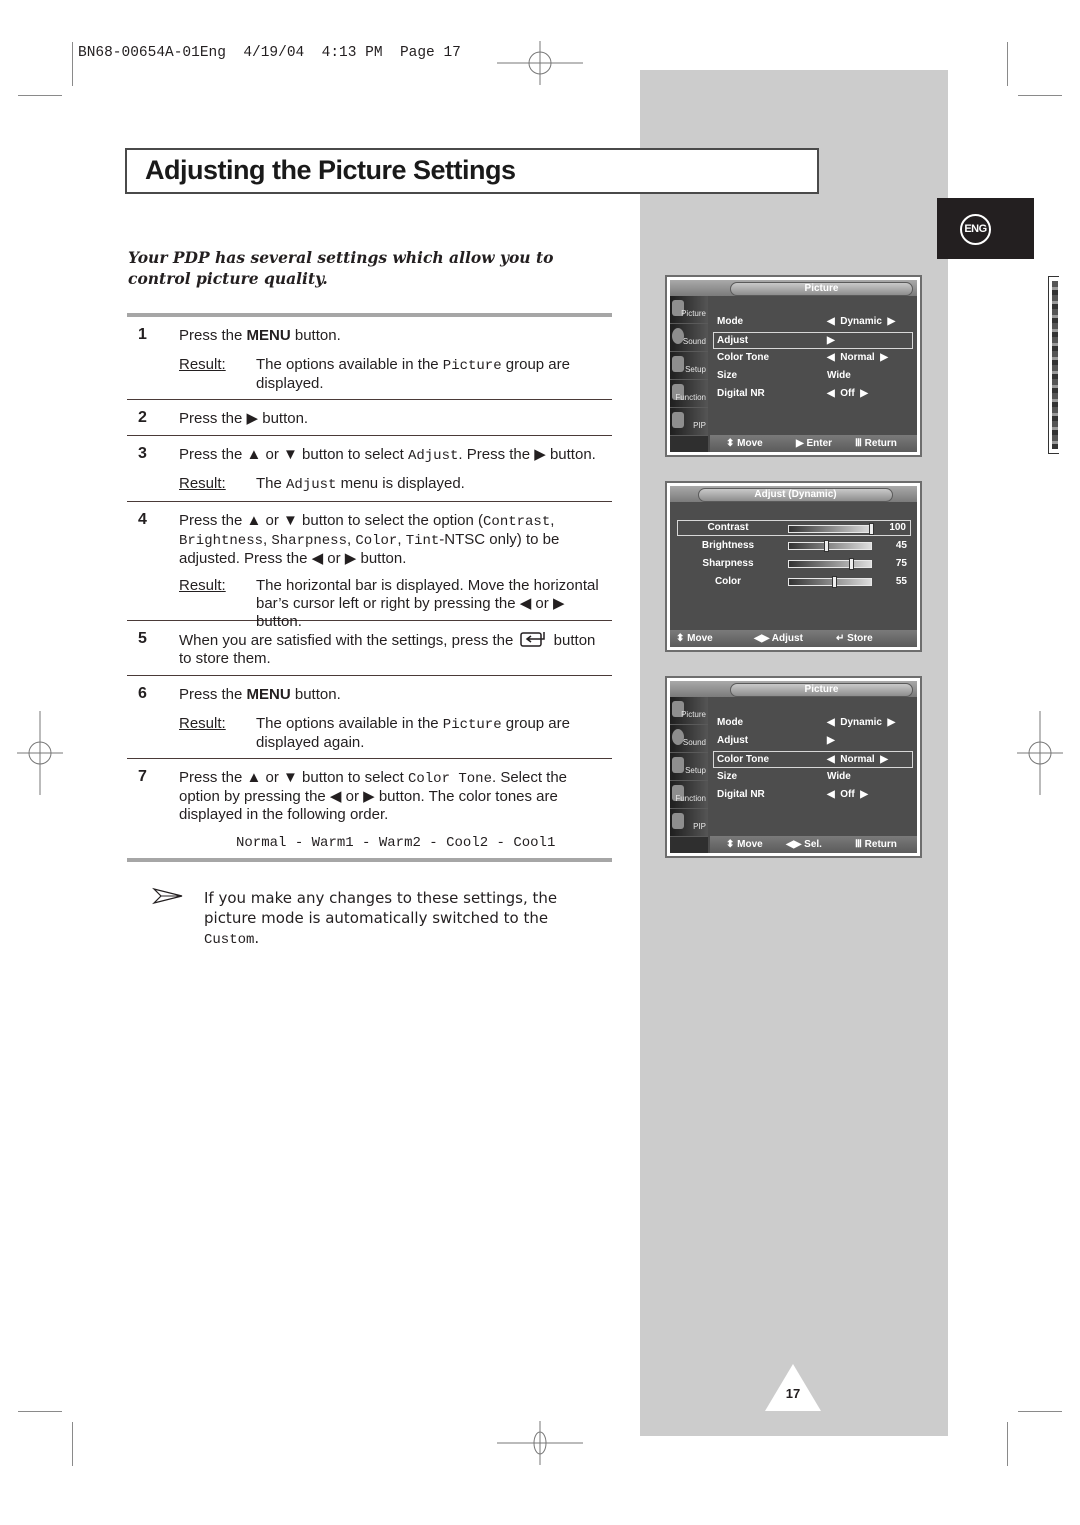 This screenshot has height=1525, width=1080. I want to click on result-text: The Adjust menu is displayed., so click(360, 484).